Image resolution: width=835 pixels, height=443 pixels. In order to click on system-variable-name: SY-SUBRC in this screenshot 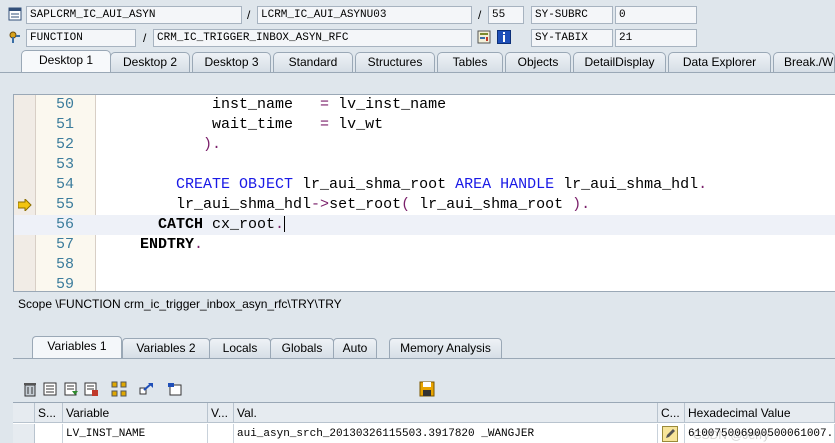, I will do `click(572, 15)`.